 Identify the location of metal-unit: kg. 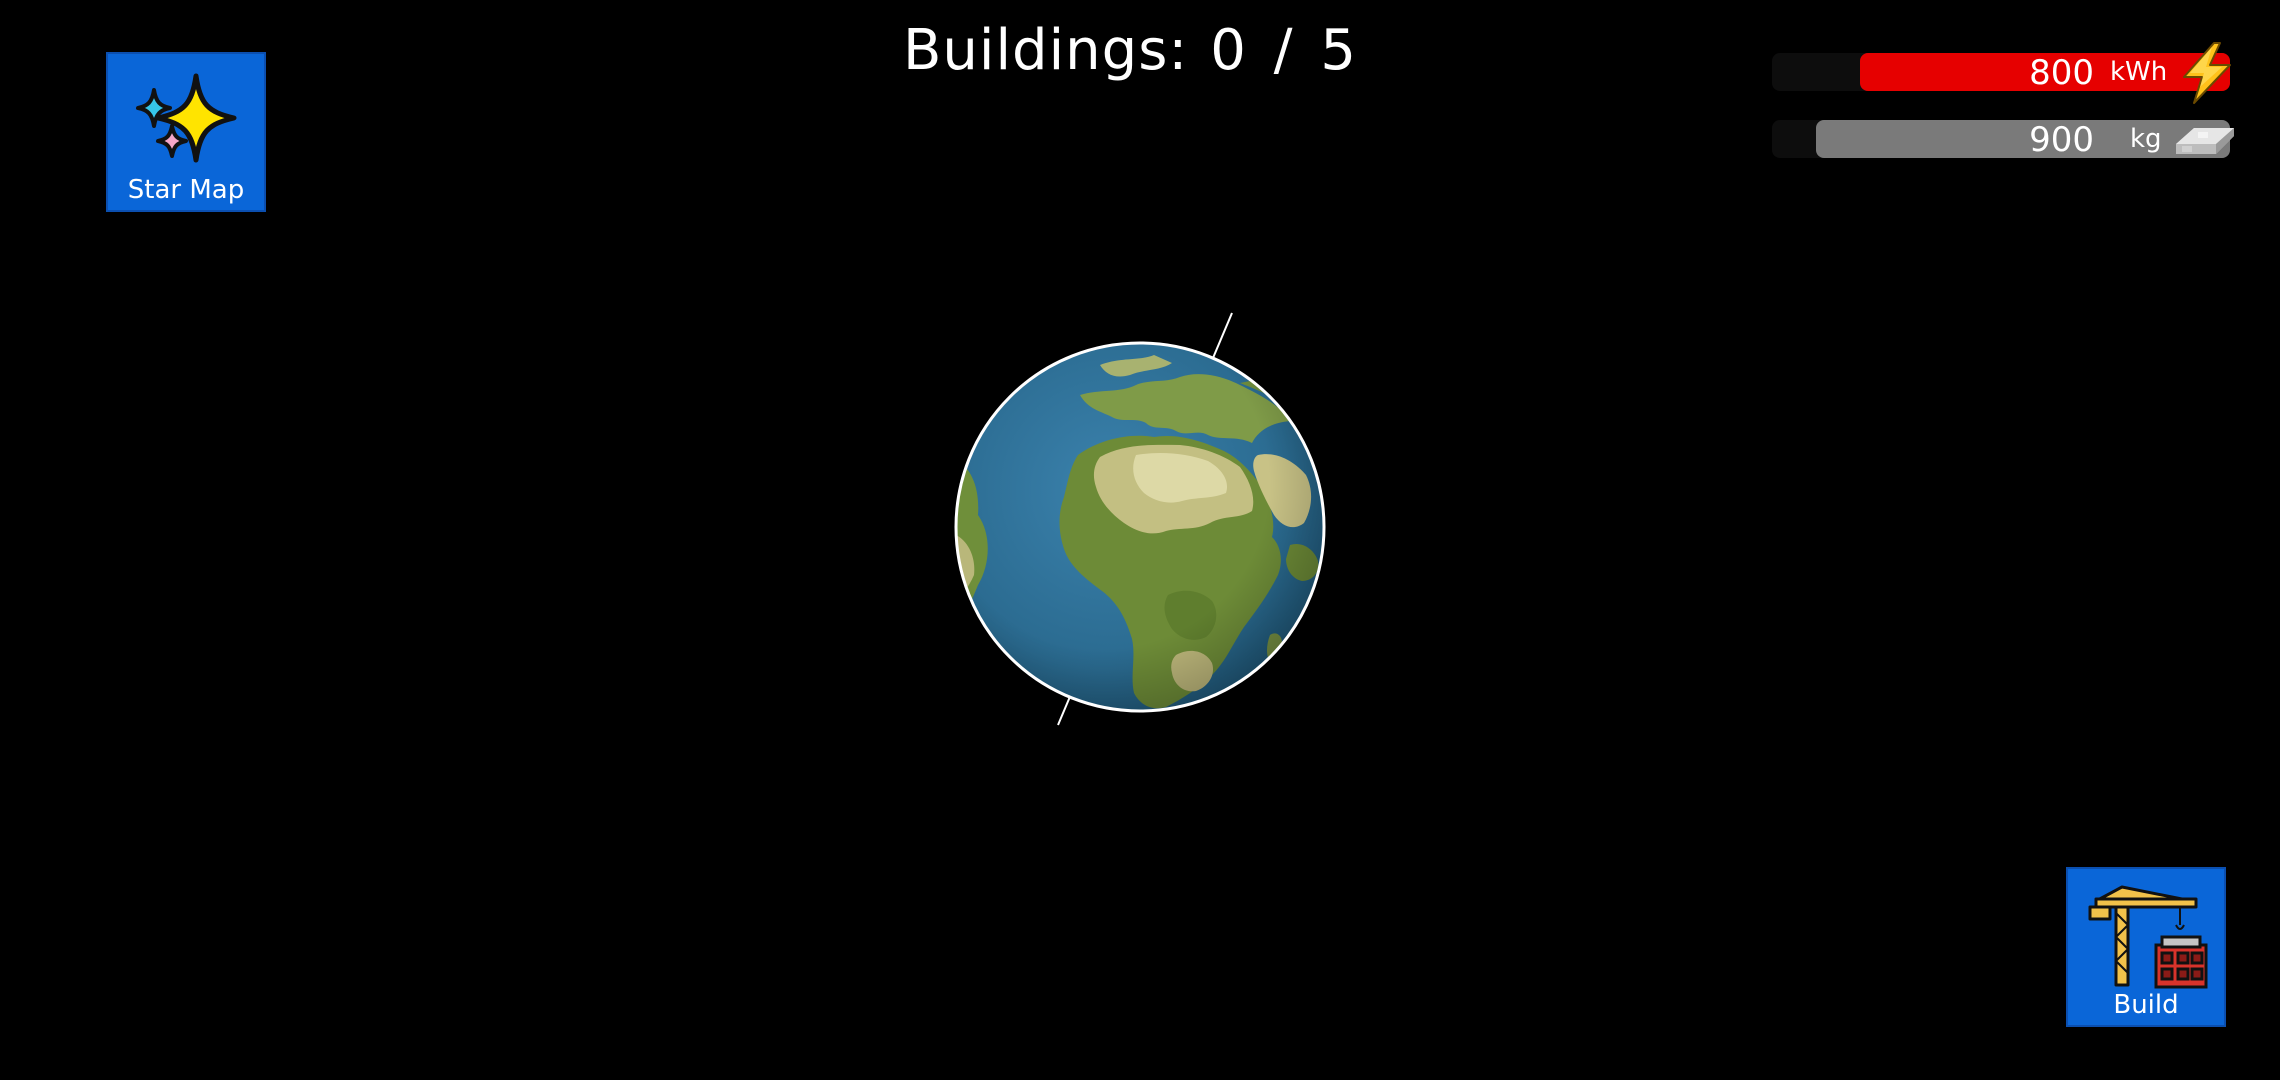
(2146, 139).